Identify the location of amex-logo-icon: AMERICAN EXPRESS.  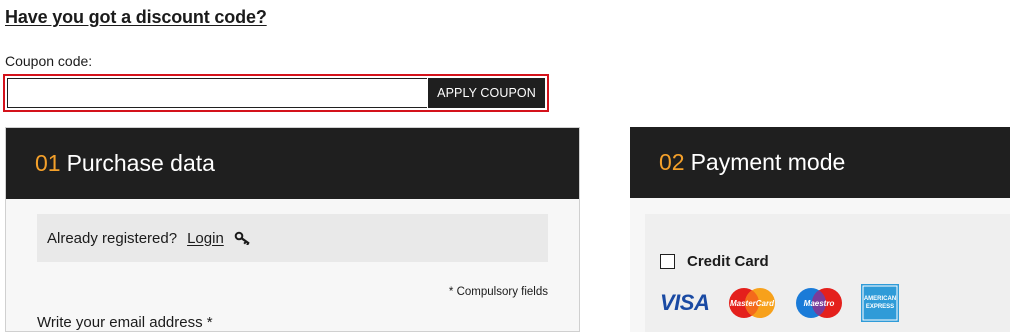
(880, 303).